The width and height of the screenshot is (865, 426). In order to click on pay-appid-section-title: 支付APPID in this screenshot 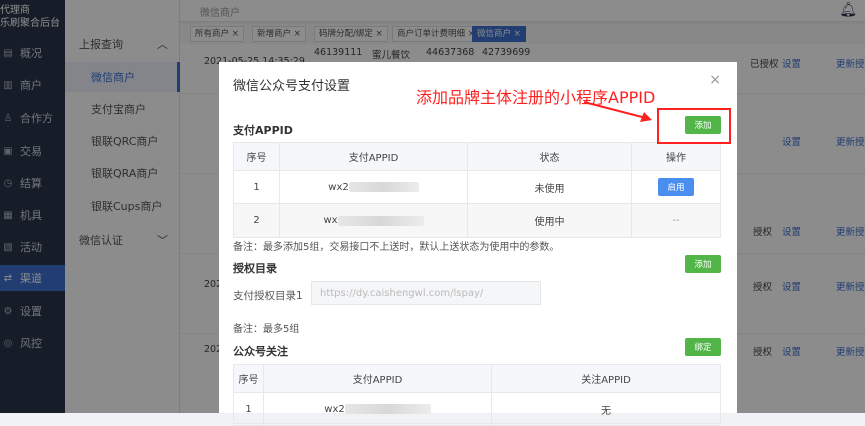, I will do `click(263, 130)`.